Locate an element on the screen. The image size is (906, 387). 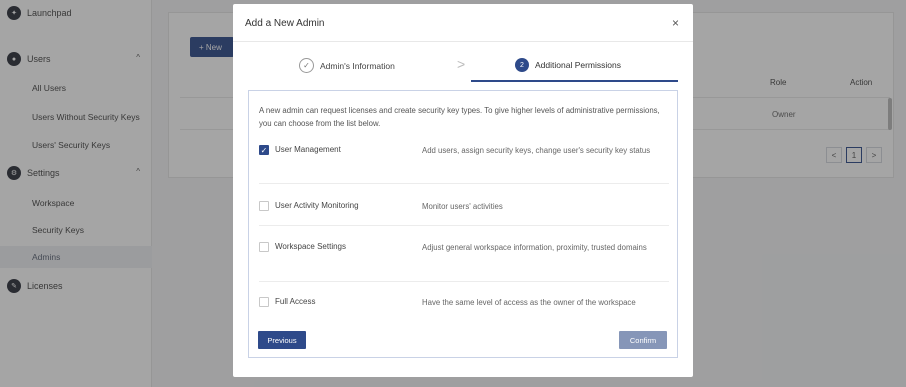
active-step-indicator is located at coordinates (574, 81).